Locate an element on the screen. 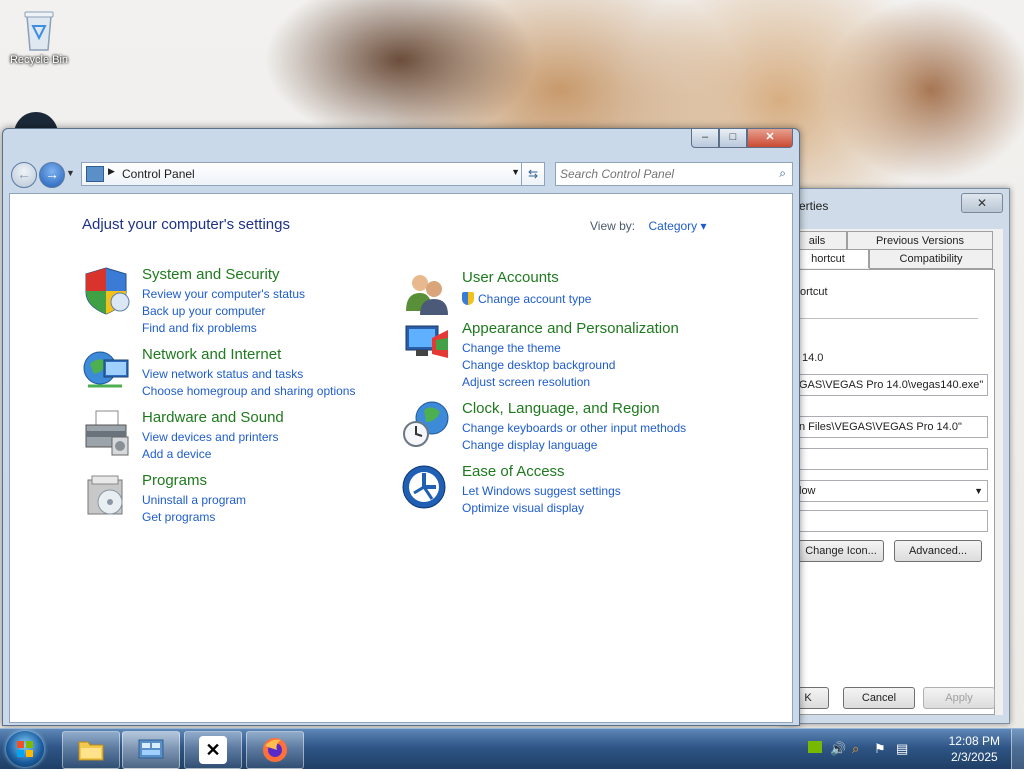 Image resolution: width=1024 pixels, height=772 pixels. recycle-bin-icon is located at coordinates (39, 30).